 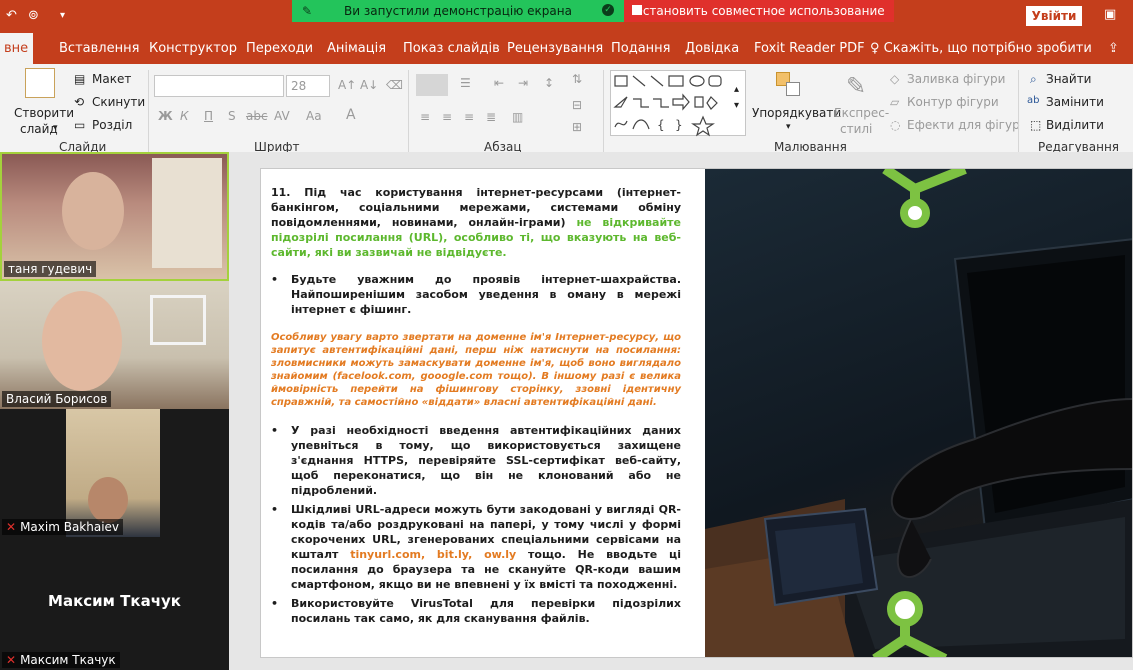 I want to click on clear-formatting-icon: ⌫, so click(x=394, y=85).